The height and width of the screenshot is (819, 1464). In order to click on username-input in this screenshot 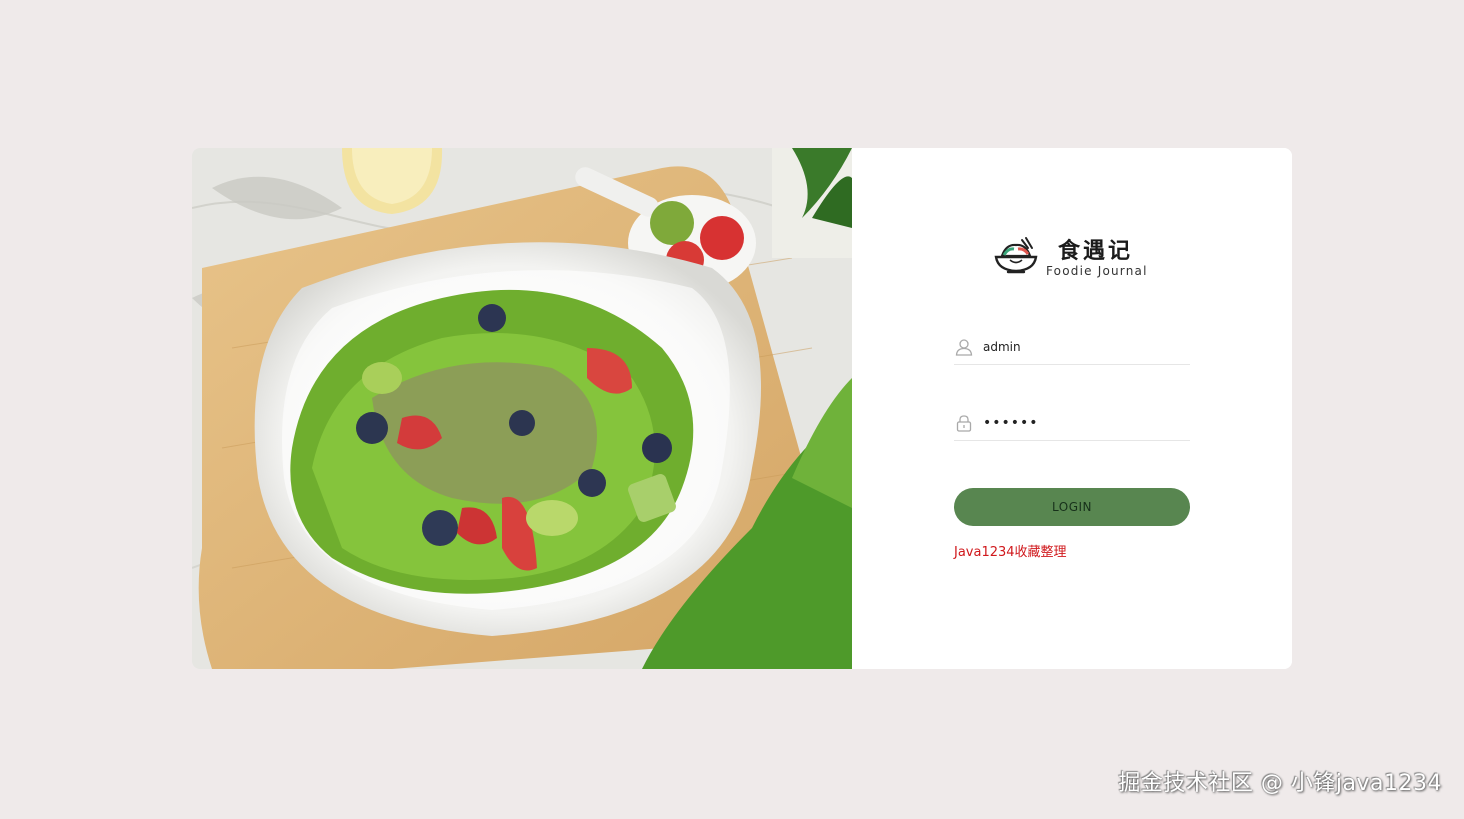, I will do `click(1078, 347)`.